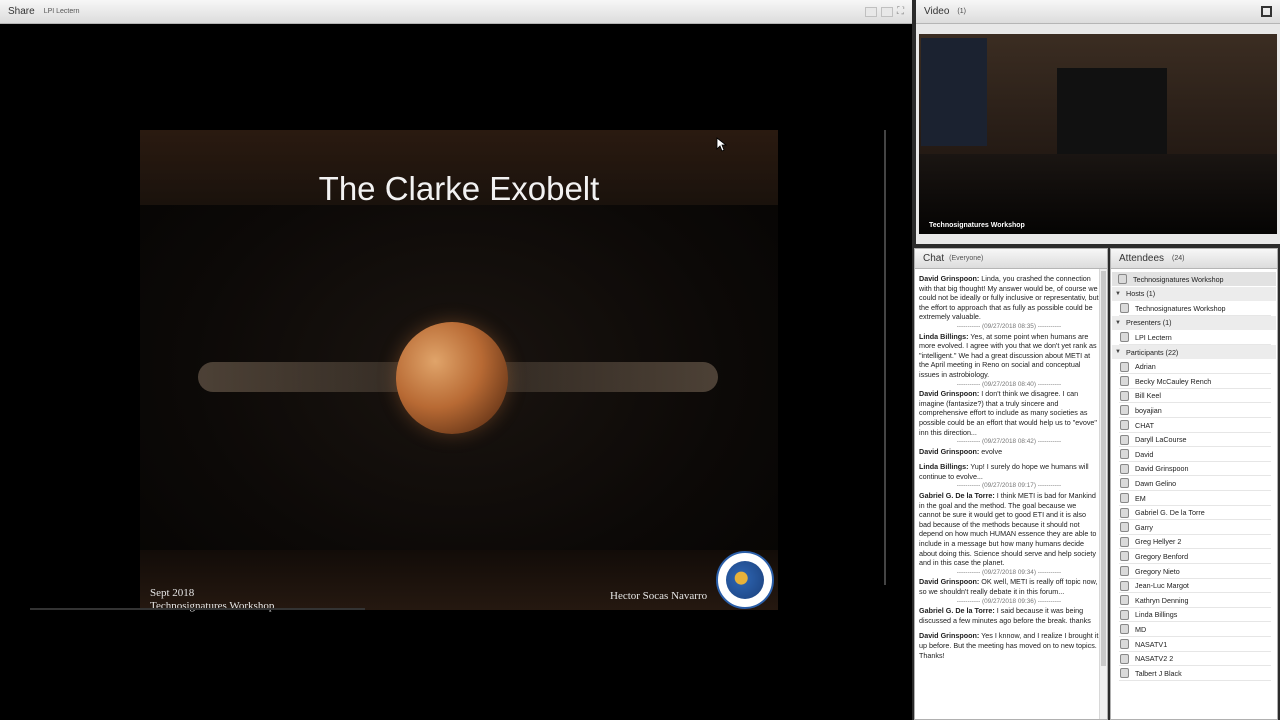  I want to click on attendee-label: Kathryn Denning, so click(1162, 600).